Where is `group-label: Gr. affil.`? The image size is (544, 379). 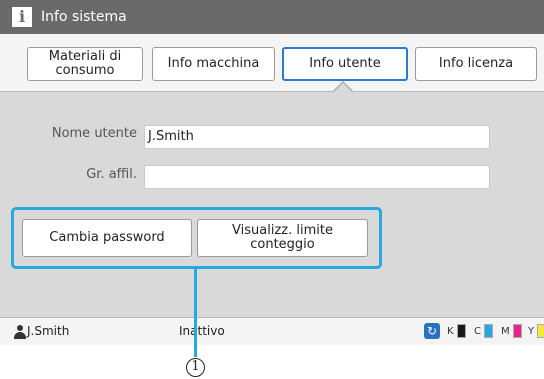 group-label: Gr. affil. is located at coordinates (111, 174).